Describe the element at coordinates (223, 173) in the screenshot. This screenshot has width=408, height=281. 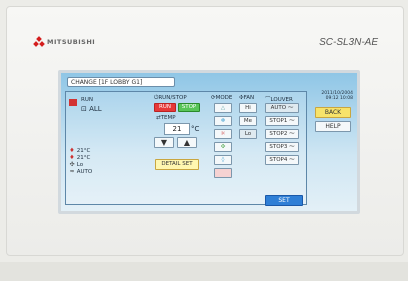
I see `mode-extra-button` at that location.